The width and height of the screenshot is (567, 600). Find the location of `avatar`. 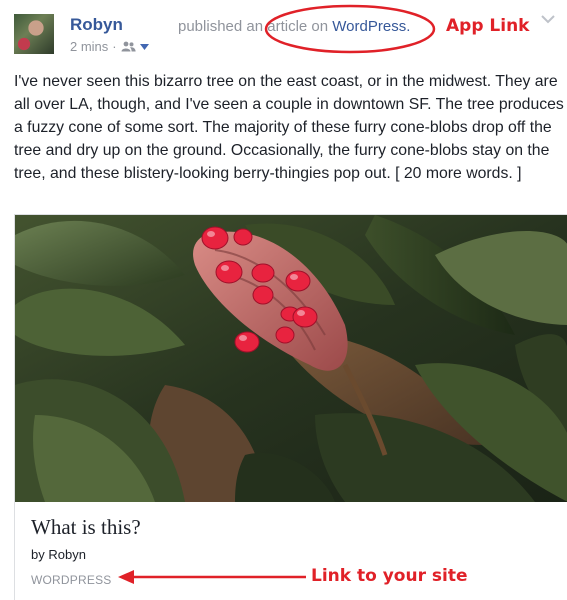

avatar is located at coordinates (34, 34).